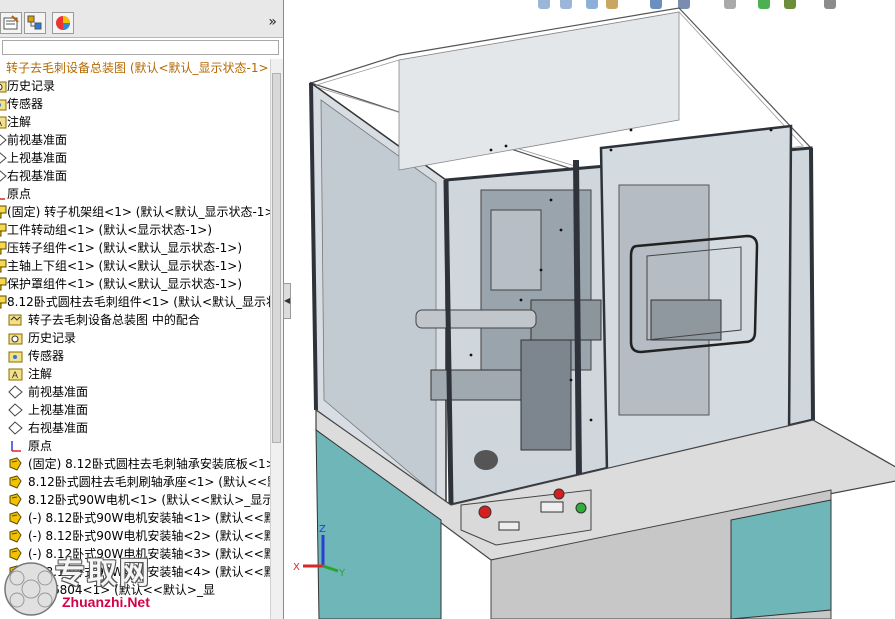 This screenshot has width=895, height=619. Describe the element at coordinates (15, 320) in the screenshot. I see `mates-icon` at that location.